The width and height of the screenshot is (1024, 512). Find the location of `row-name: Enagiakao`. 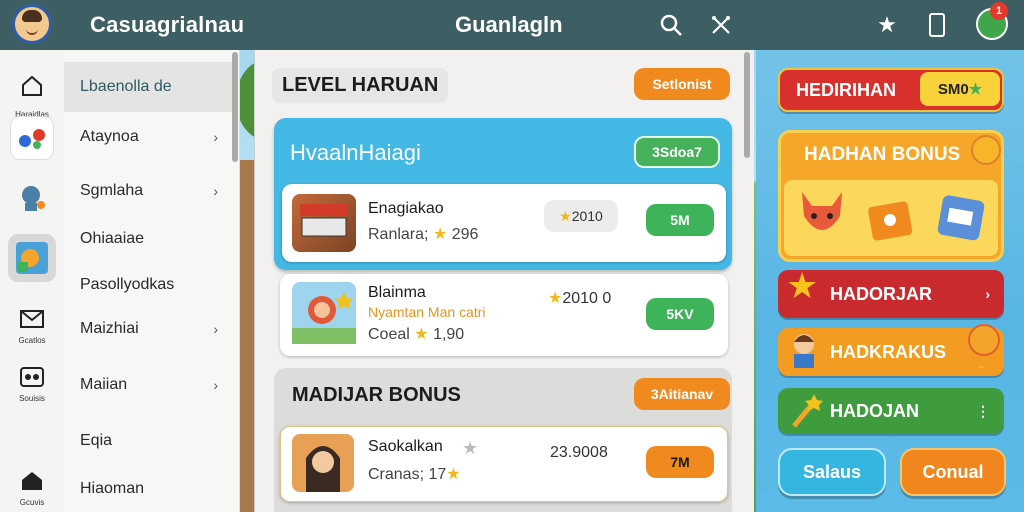

row-name: Enagiakao is located at coordinates (406, 208).